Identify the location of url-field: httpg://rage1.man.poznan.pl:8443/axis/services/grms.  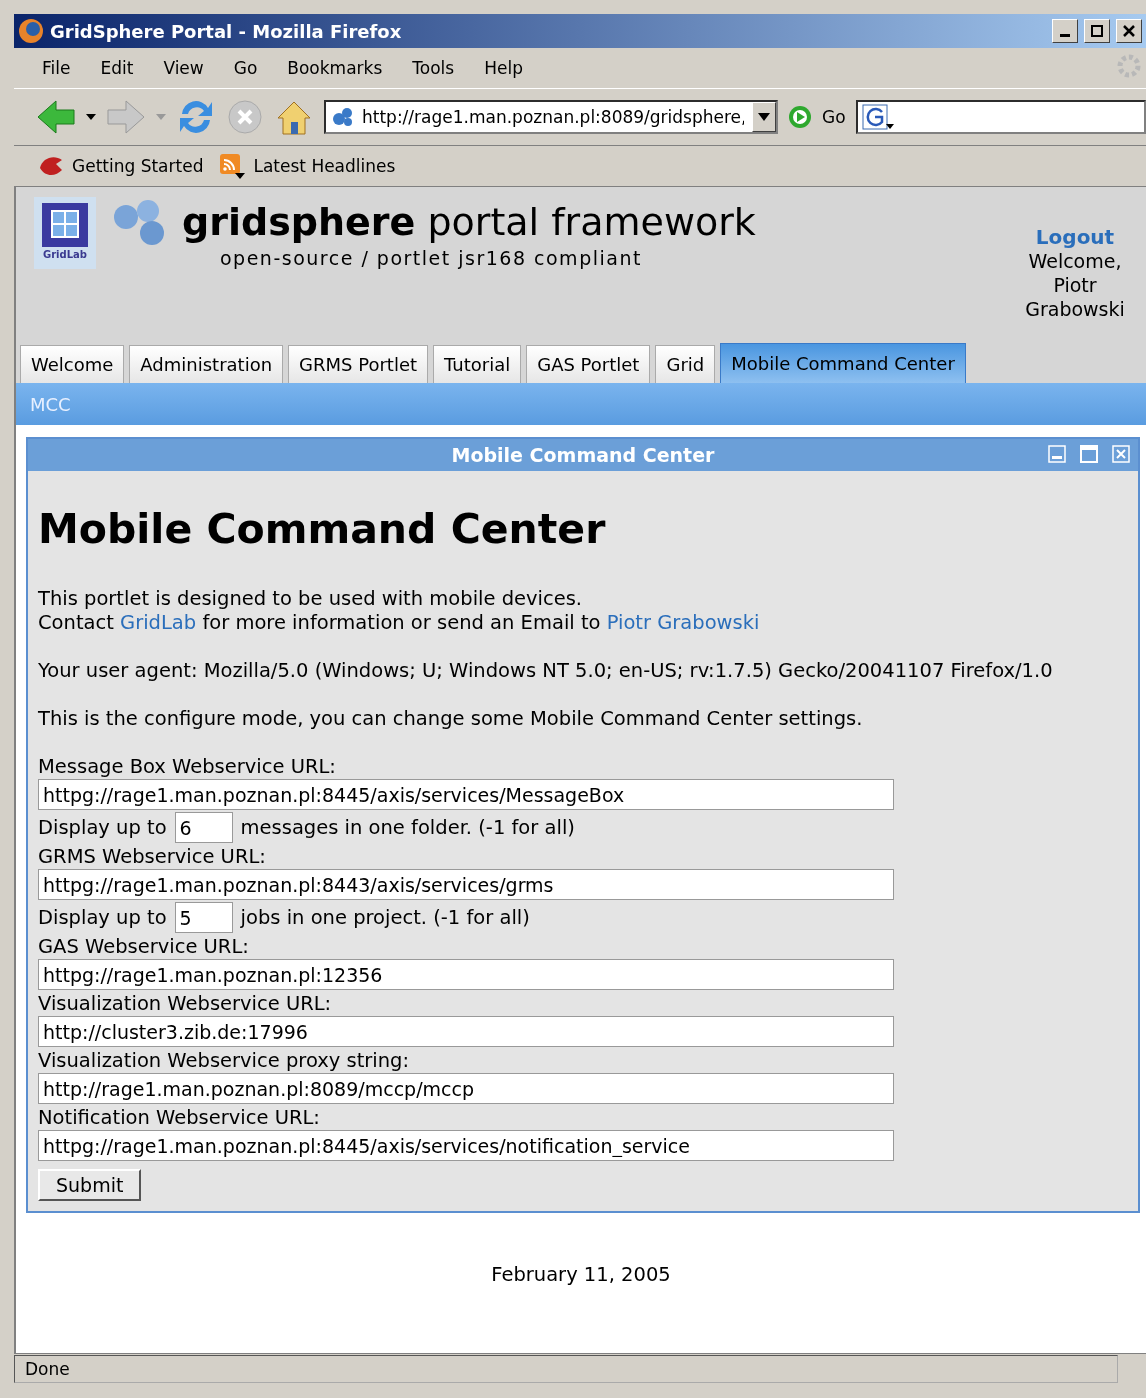
(466, 884).